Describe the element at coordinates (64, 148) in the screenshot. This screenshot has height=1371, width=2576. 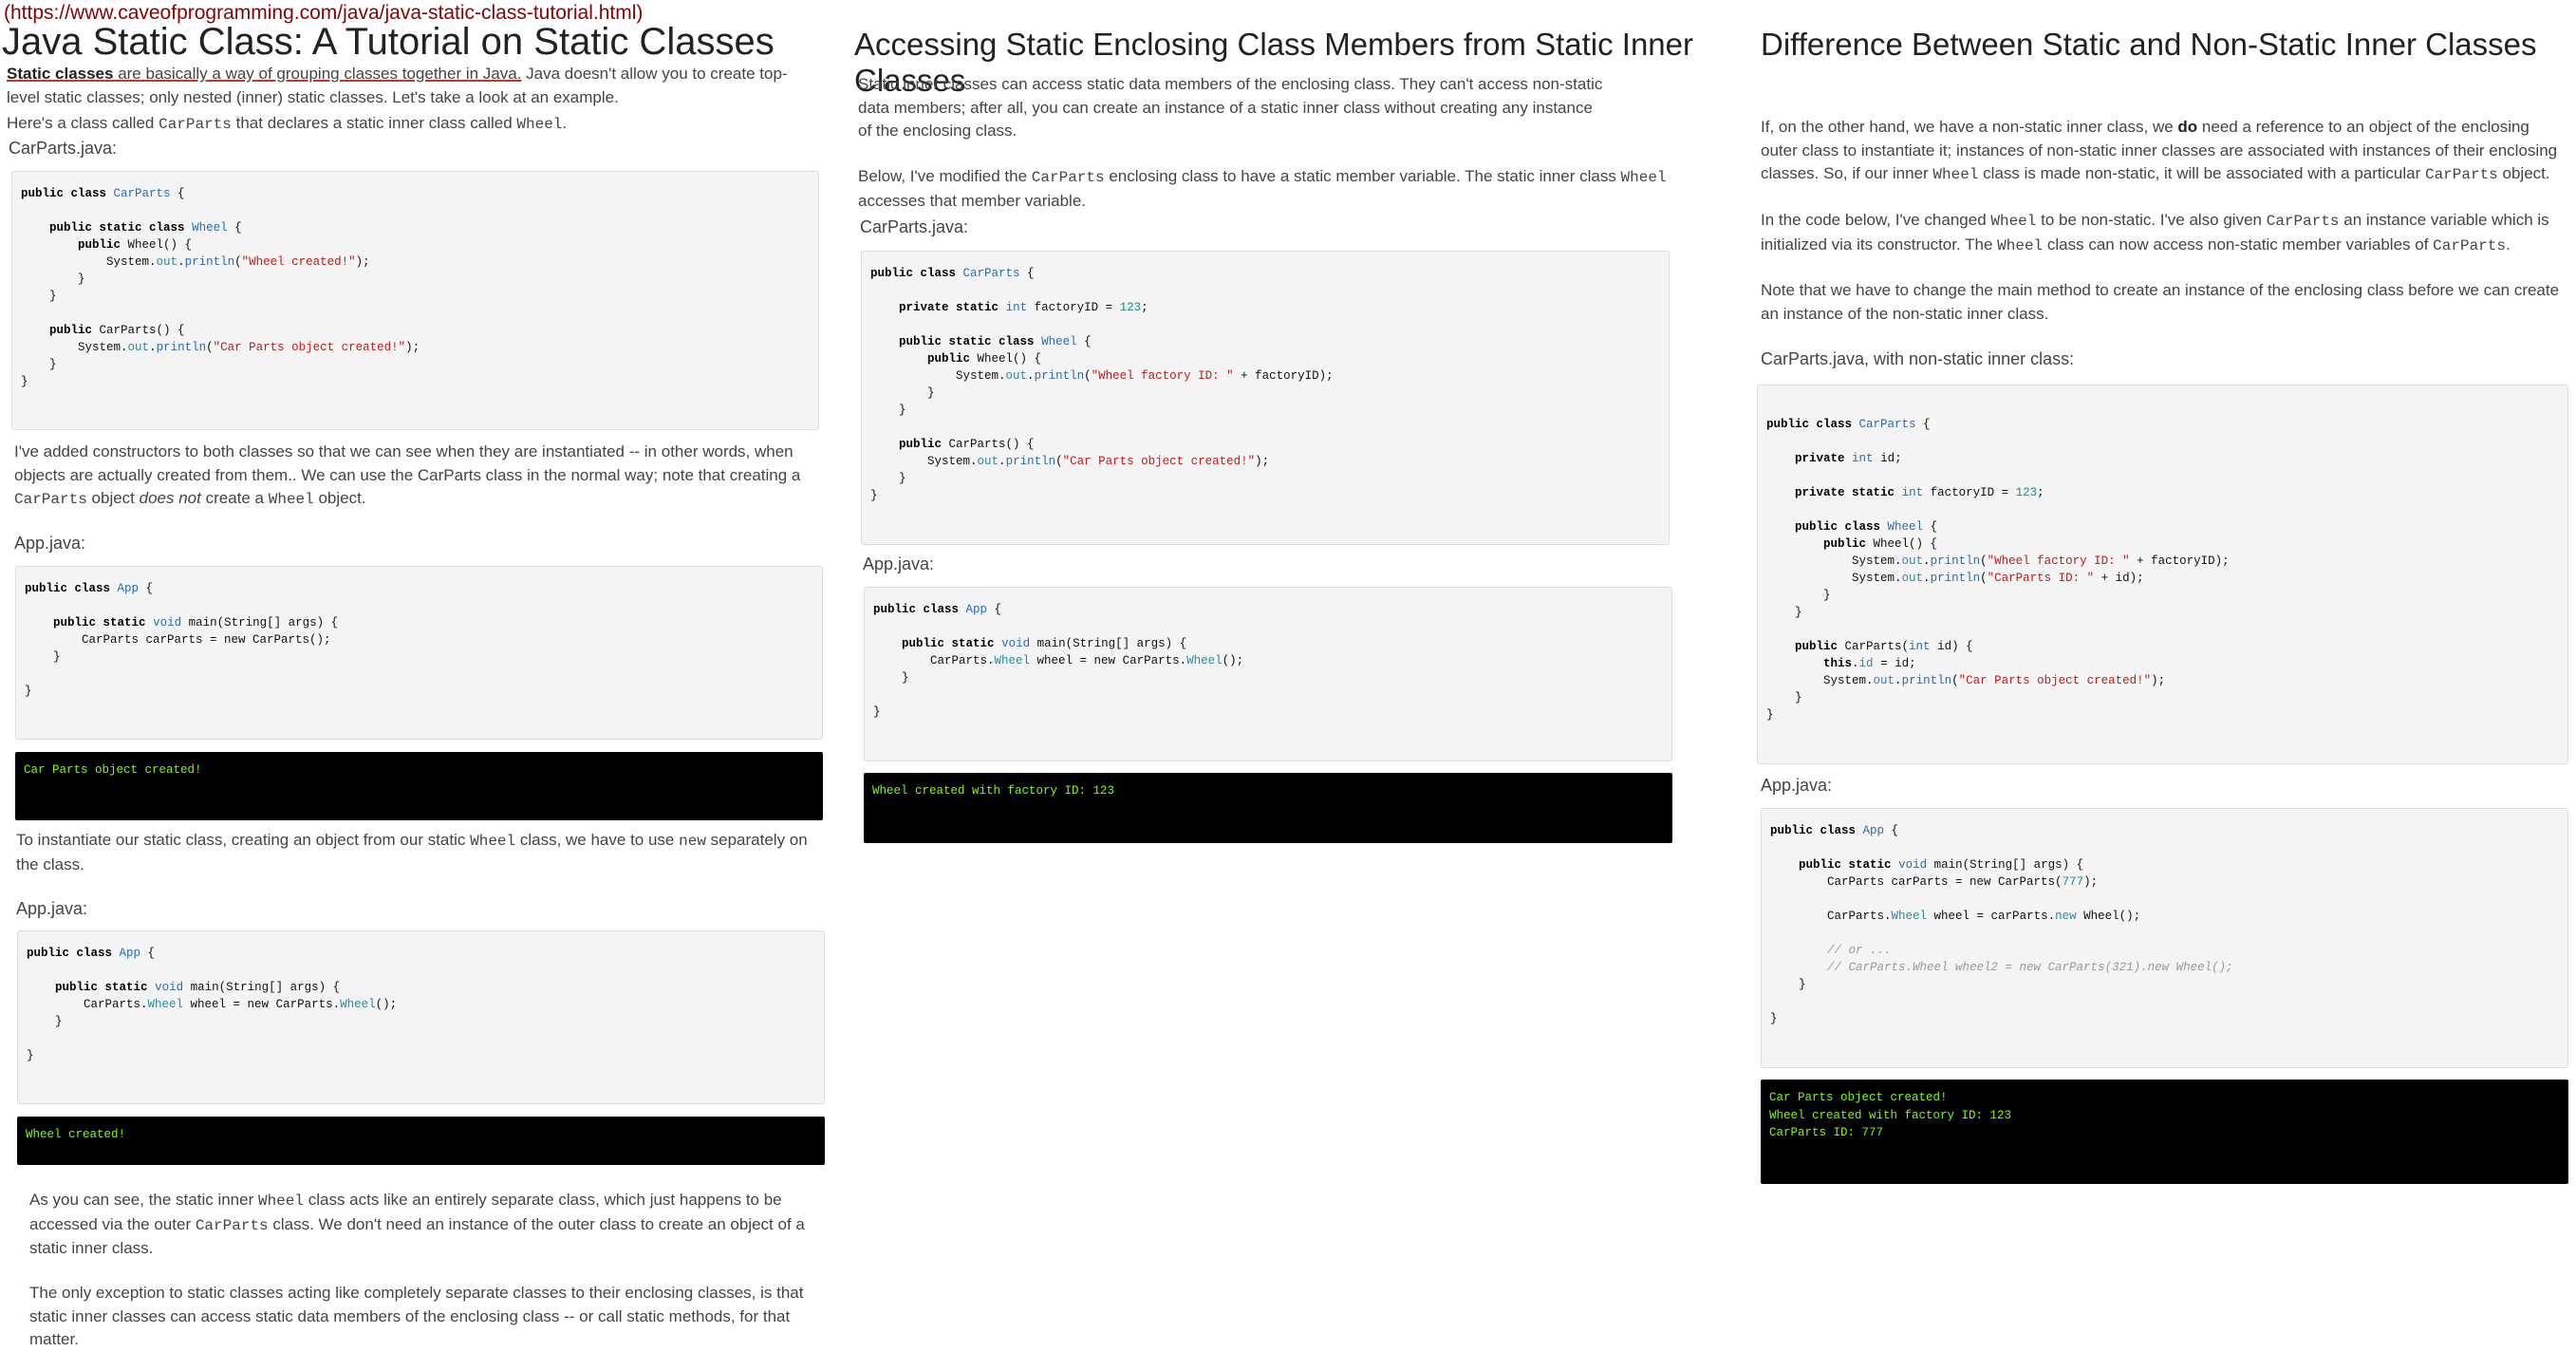
I see `file-label-carparts: CarParts.java:` at that location.